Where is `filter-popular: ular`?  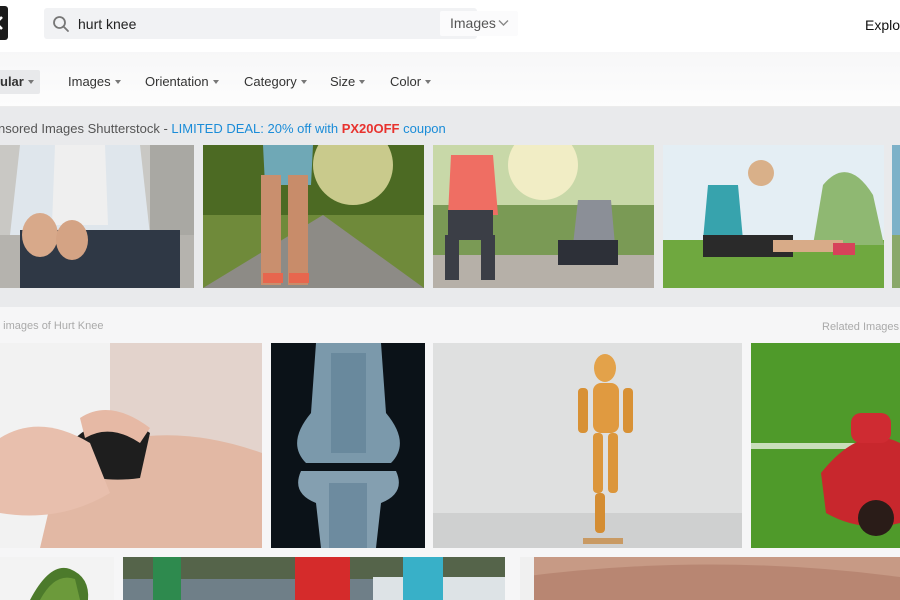 filter-popular: ular is located at coordinates (20, 82).